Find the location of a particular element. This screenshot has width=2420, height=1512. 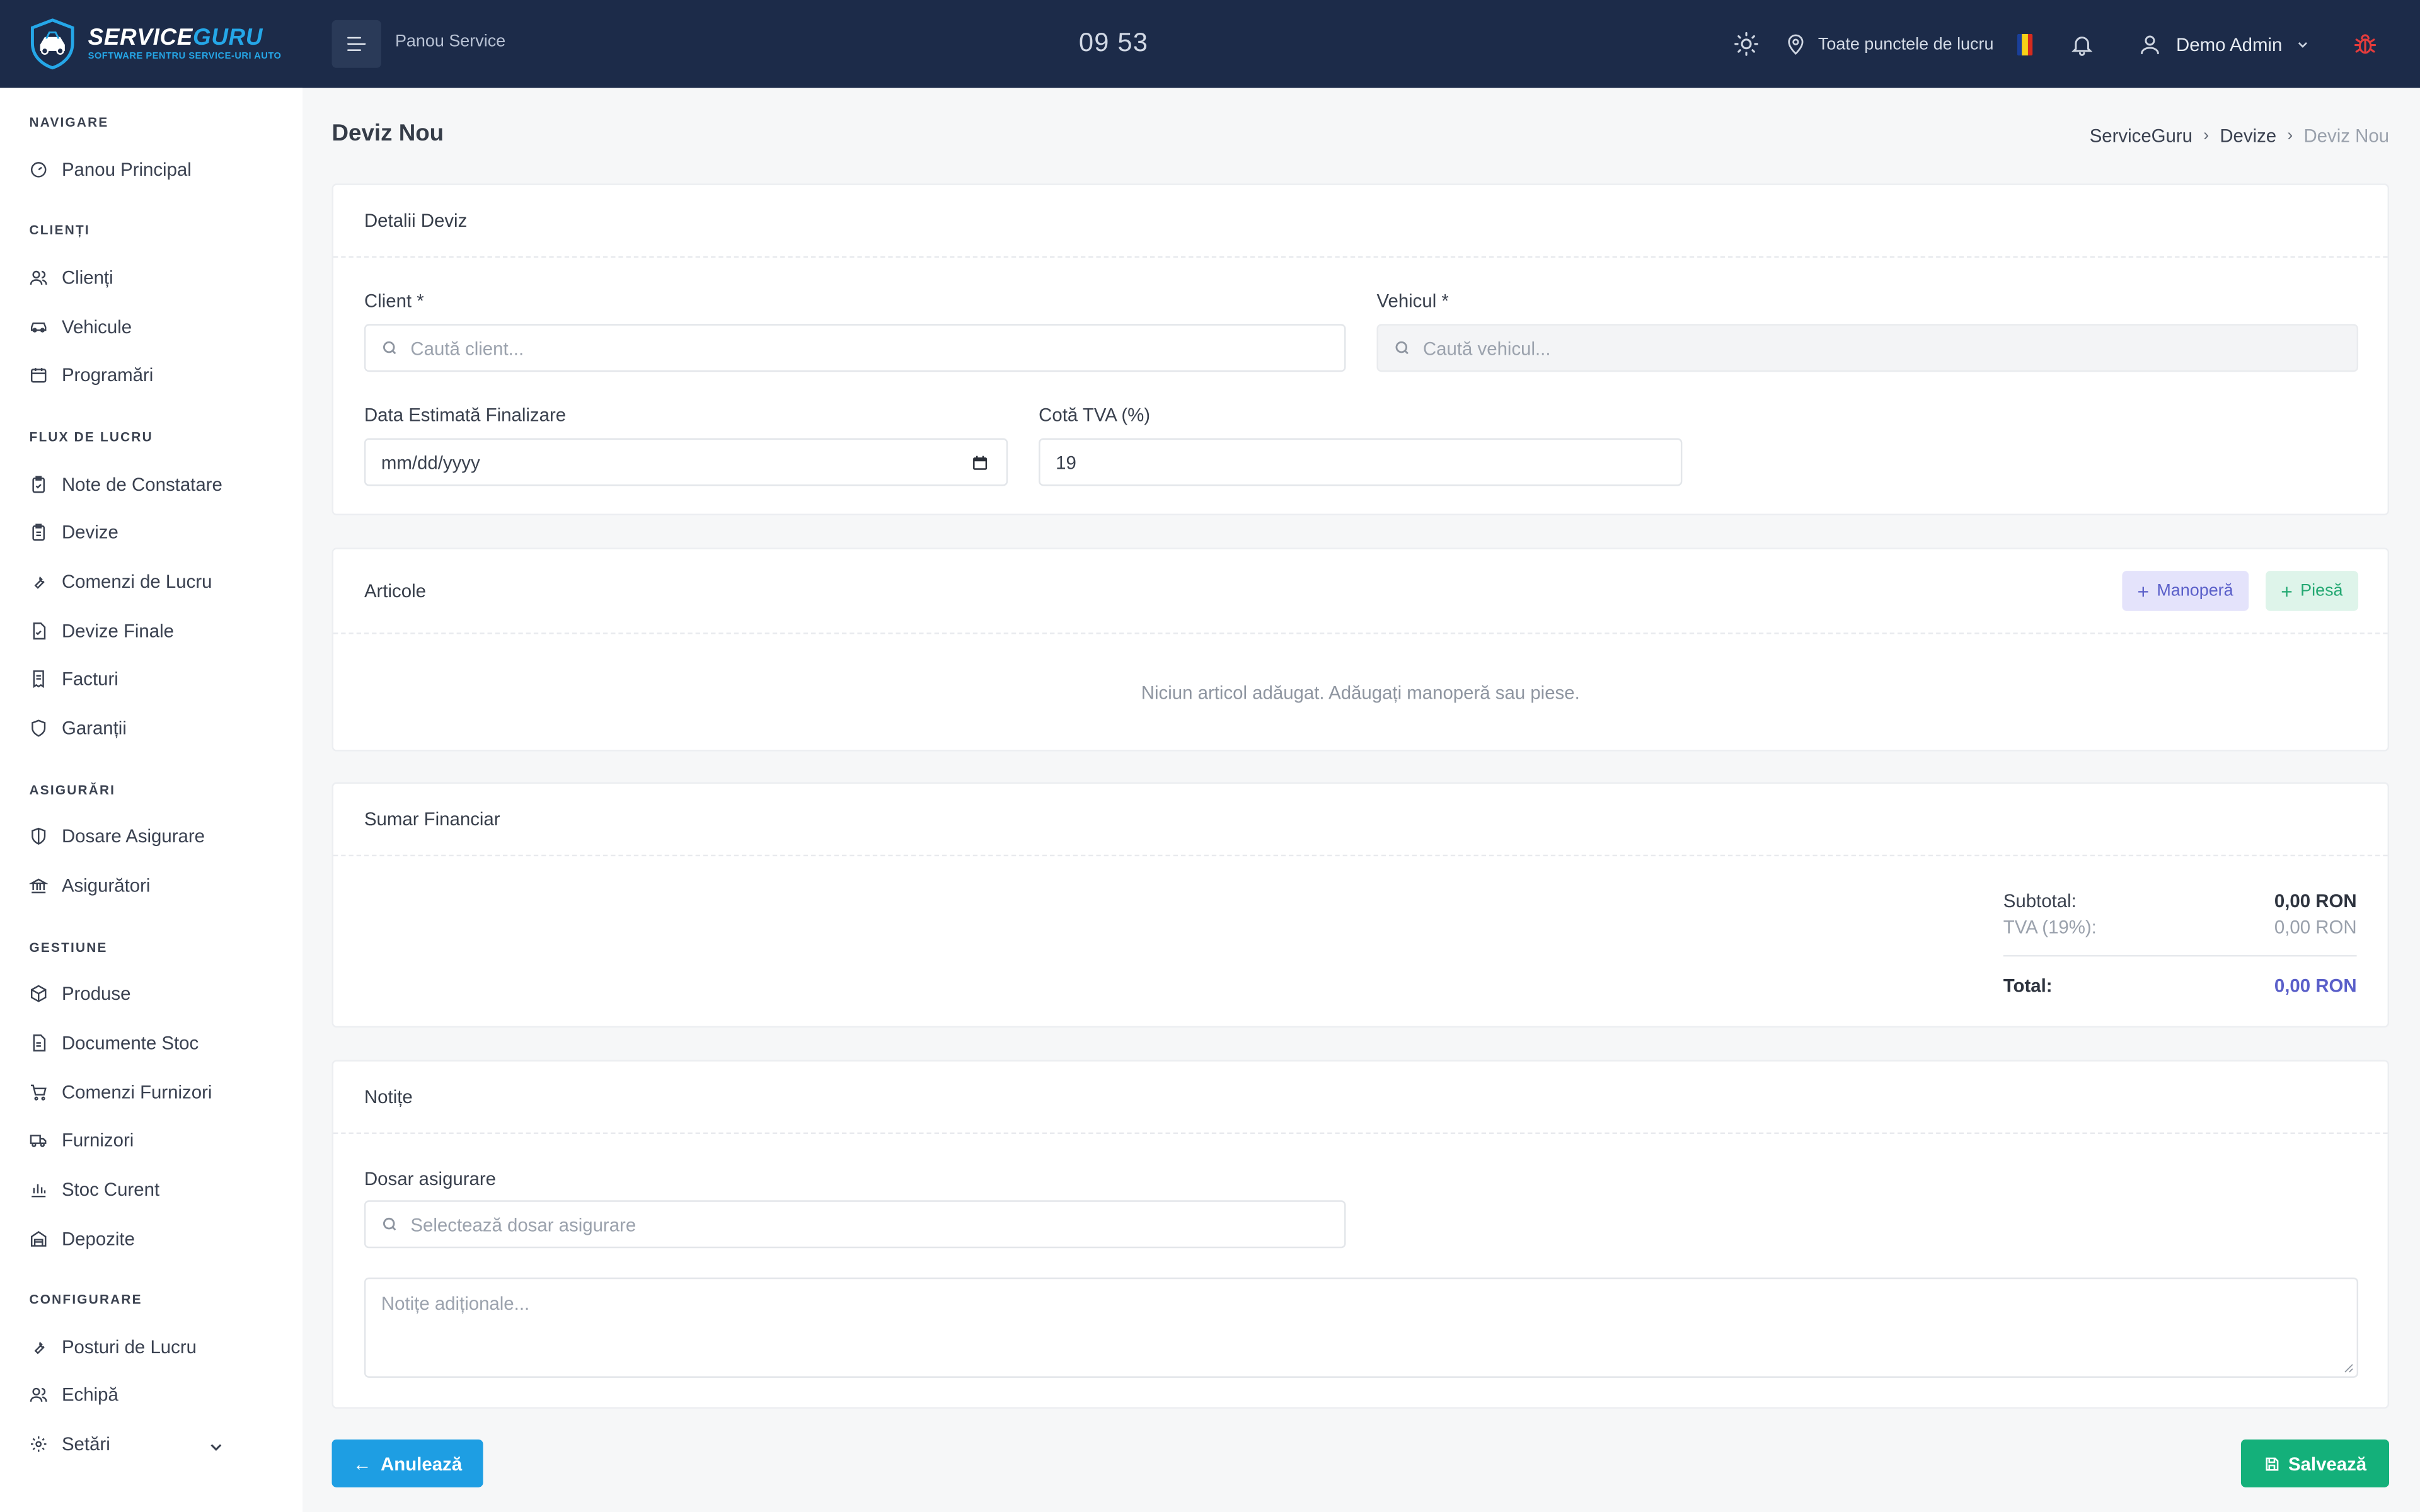

sun-icon is located at coordinates (1746, 44).